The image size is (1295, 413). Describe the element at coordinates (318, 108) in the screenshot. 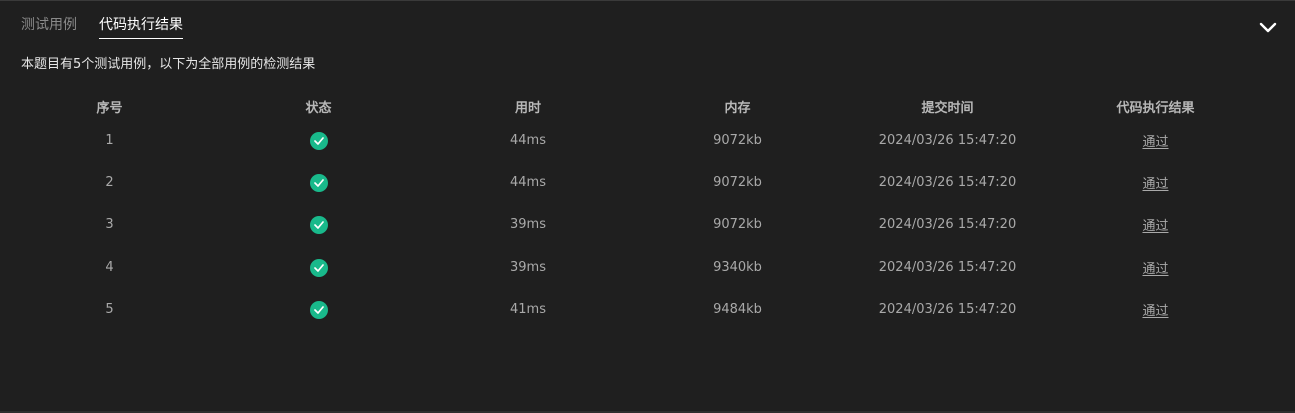

I see `header-status: 状态` at that location.